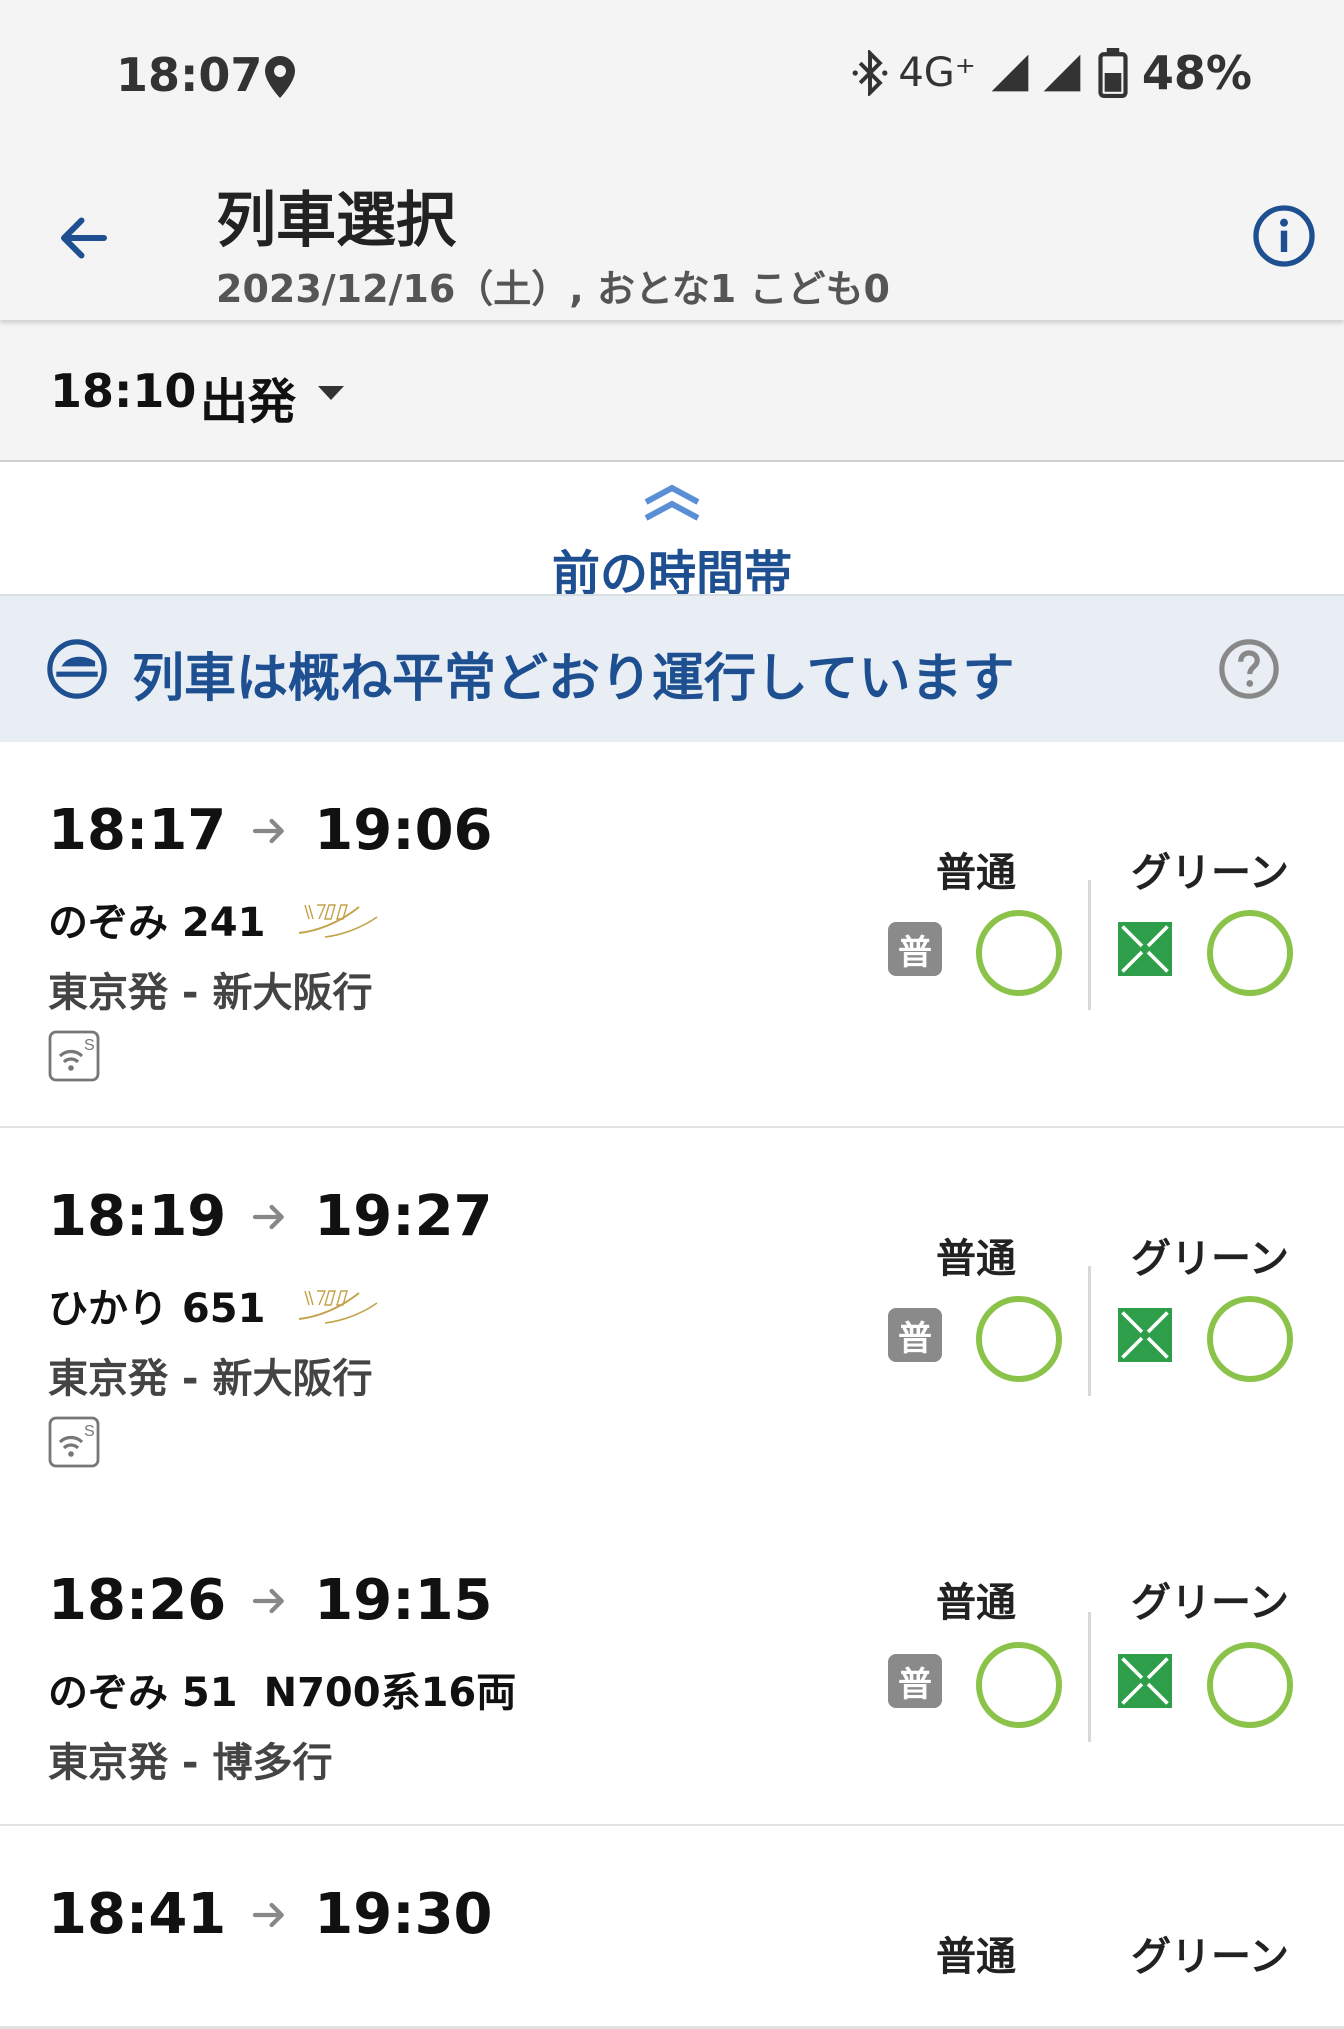 This screenshot has width=1344, height=2029. I want to click on help-icon, so click(1249, 669).